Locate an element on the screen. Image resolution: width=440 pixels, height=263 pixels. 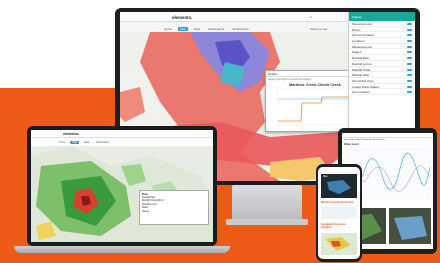
user-icon: ● is located at coordinates (311, 17).